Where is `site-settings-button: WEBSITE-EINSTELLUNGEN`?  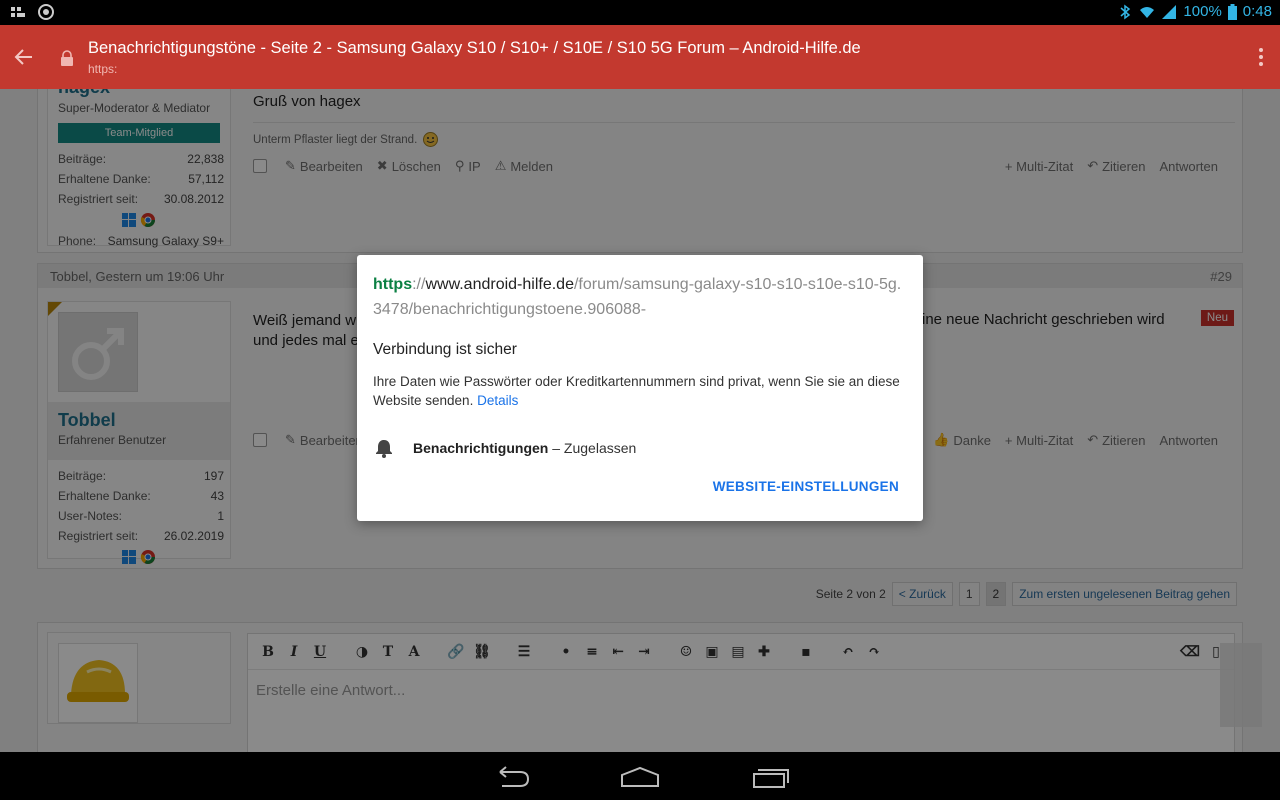
site-settings-button: WEBSITE-EINSTELLUNGEN is located at coordinates (806, 486).